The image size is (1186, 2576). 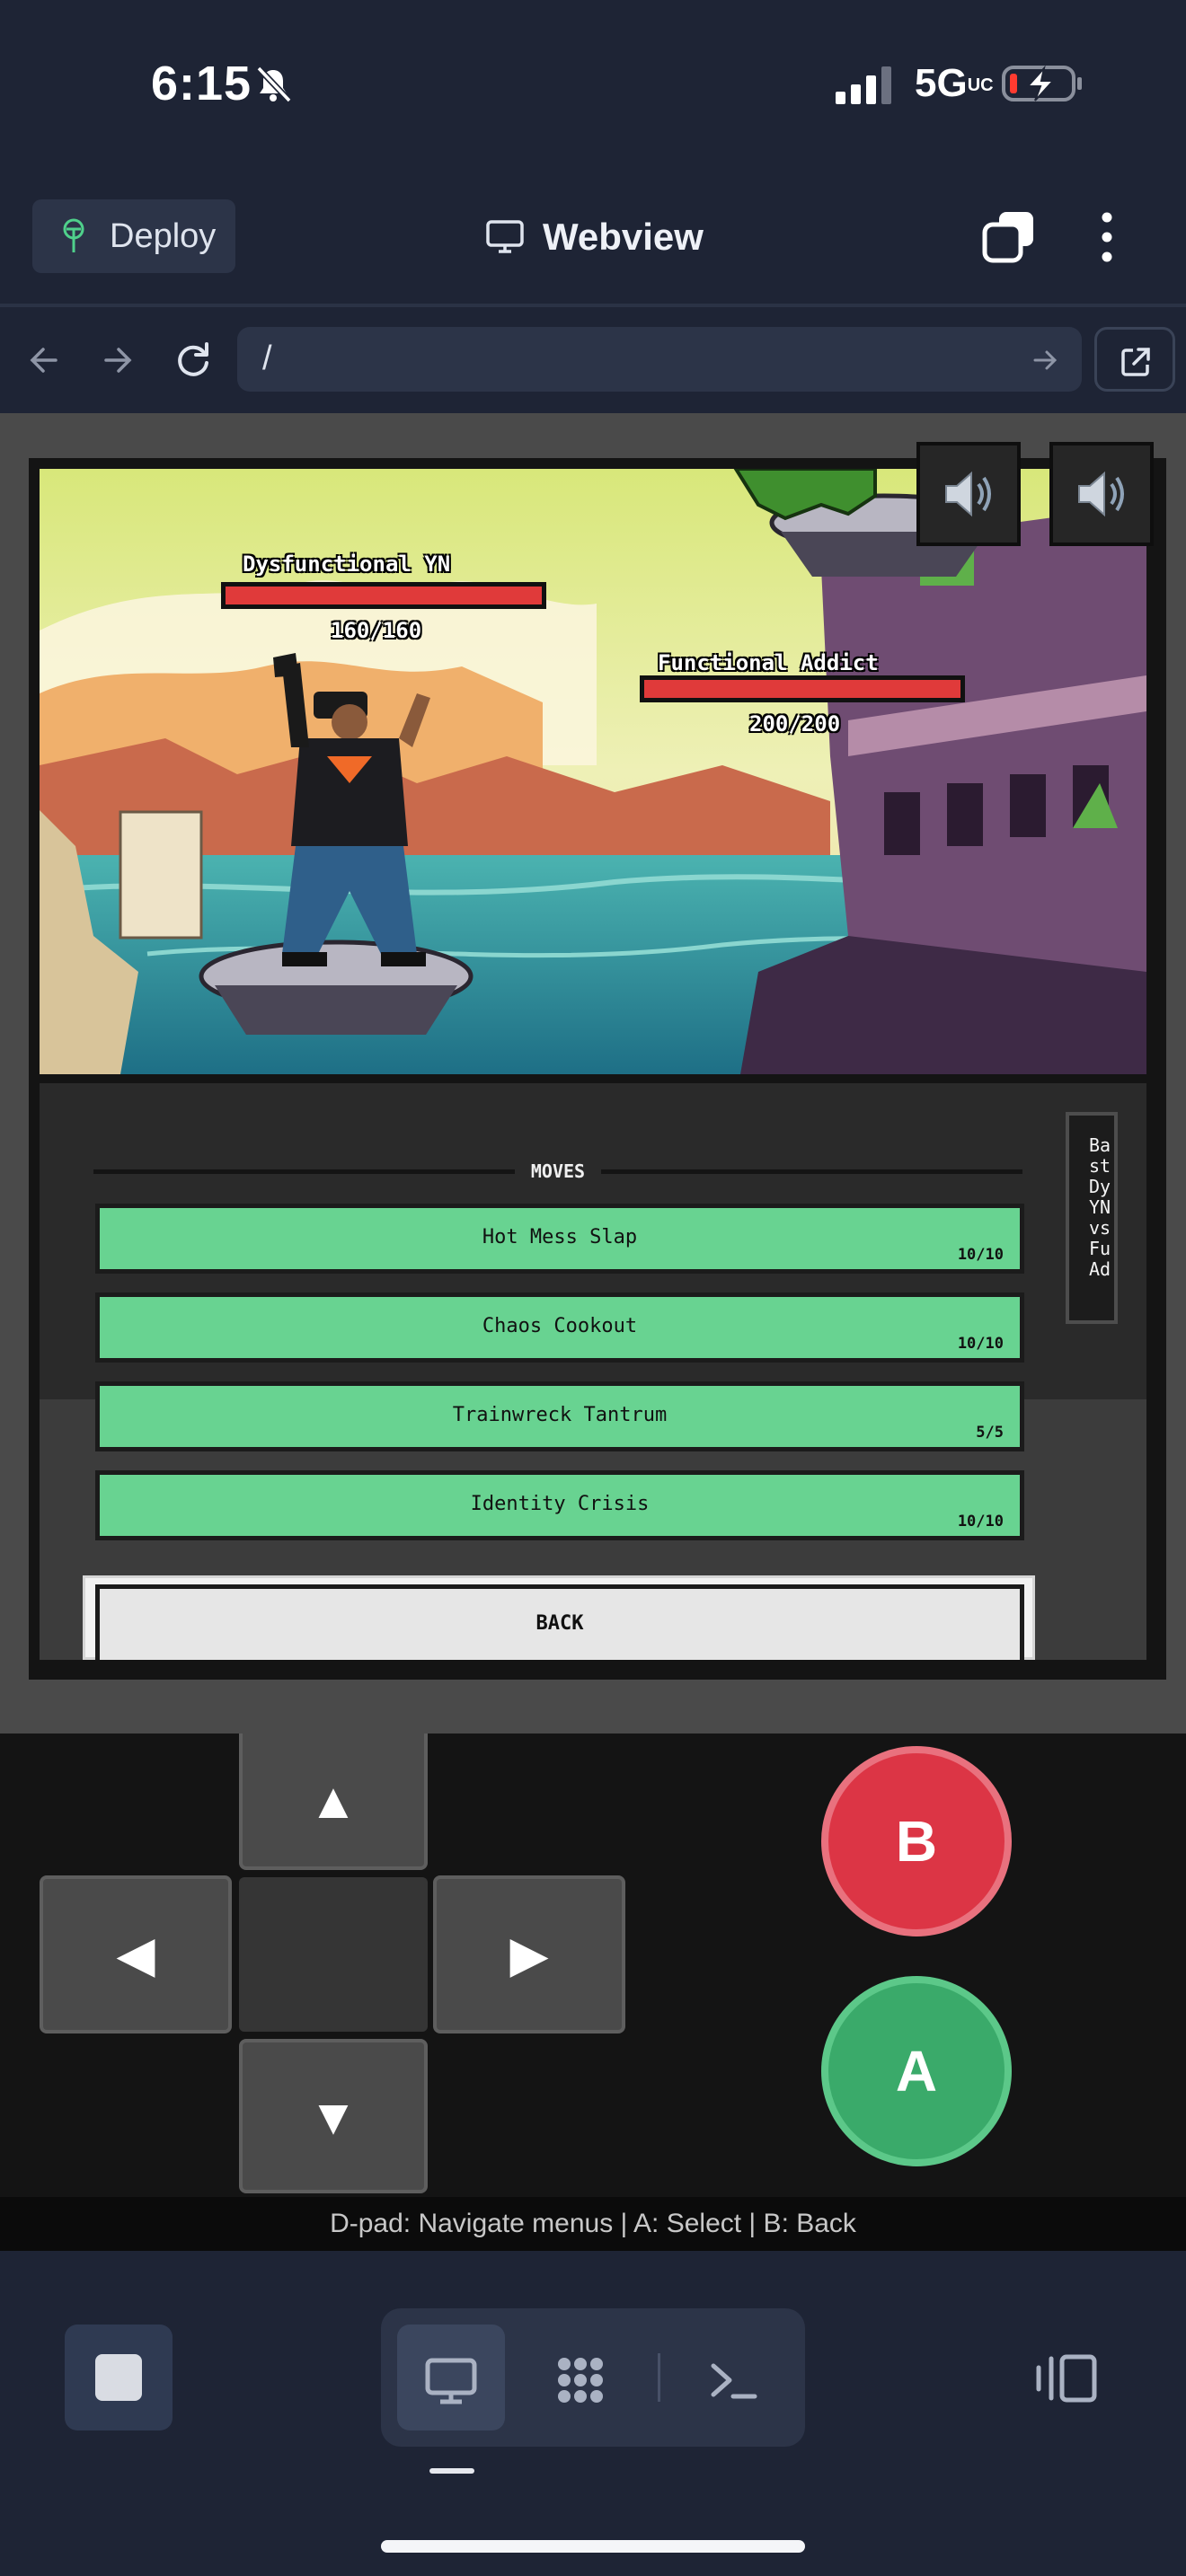 I want to click on opponent-hp-value: 200/200, so click(x=795, y=724).